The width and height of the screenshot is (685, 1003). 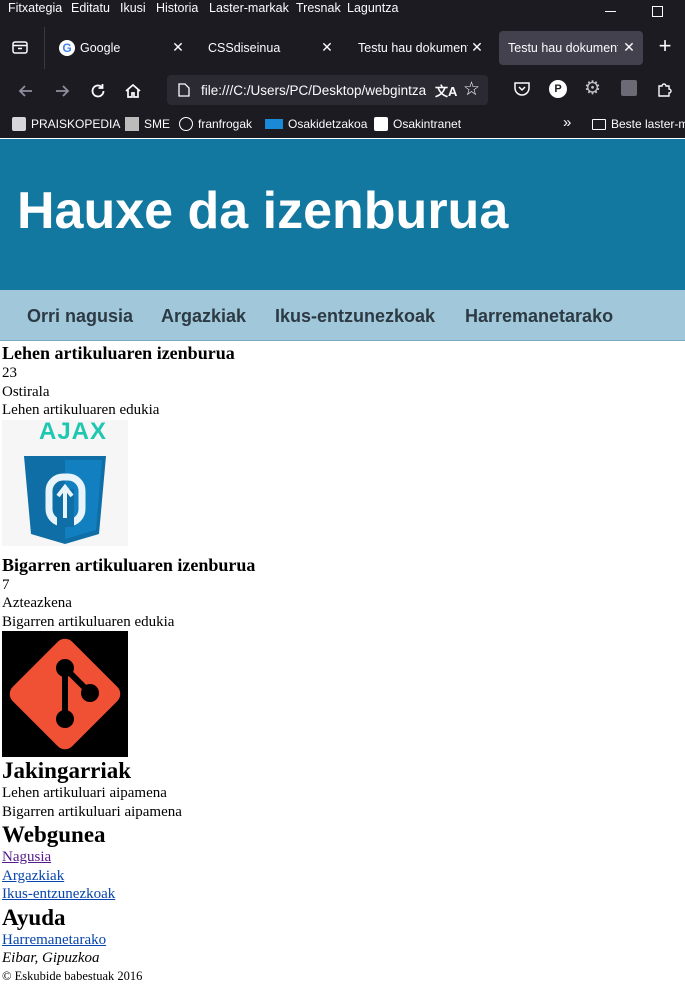 What do you see at coordinates (20, 47) in the screenshot?
I see `tab-list-icon` at bounding box center [20, 47].